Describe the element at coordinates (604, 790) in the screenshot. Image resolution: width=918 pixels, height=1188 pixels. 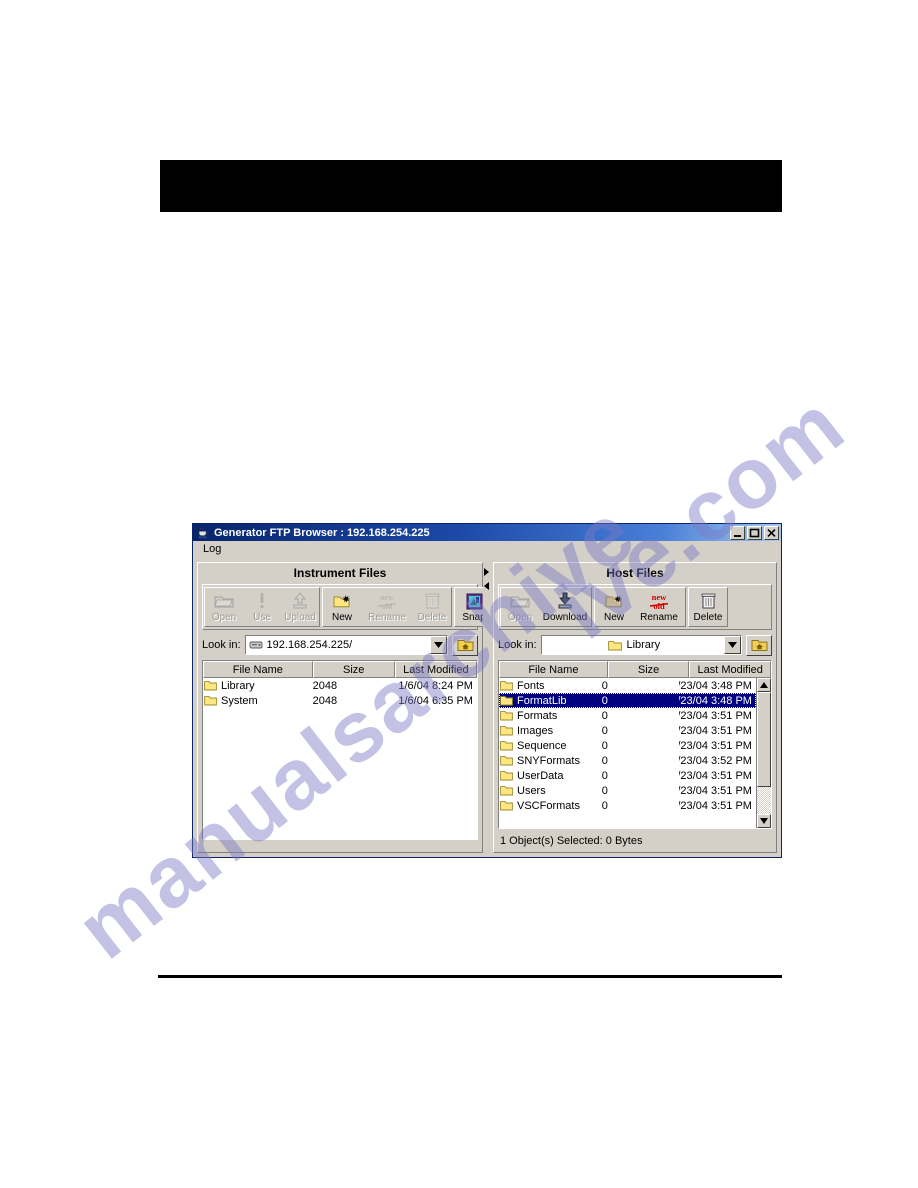
I see `host-row-7-size: 0` at that location.